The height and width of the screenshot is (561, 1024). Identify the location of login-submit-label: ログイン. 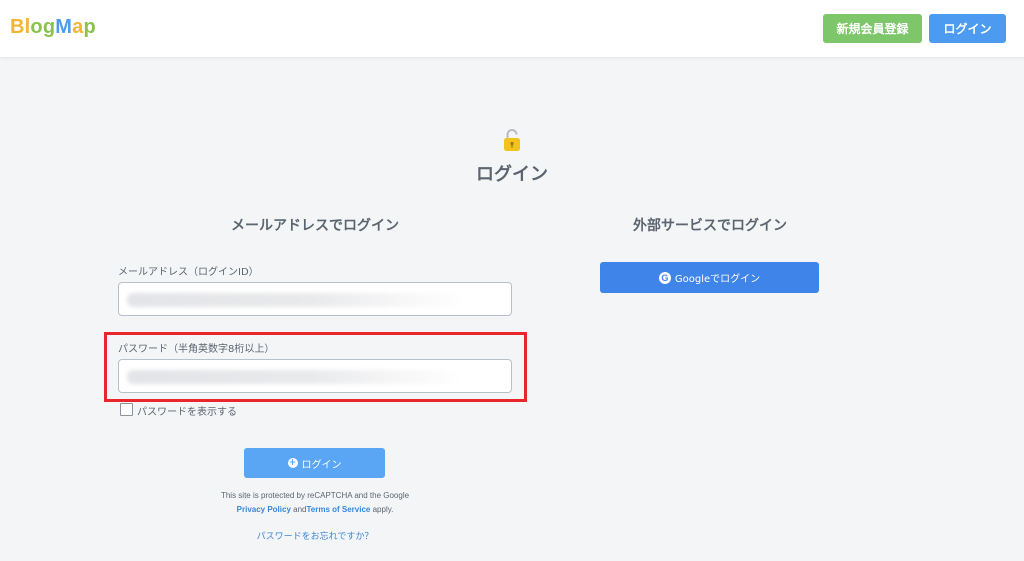
(321, 465).